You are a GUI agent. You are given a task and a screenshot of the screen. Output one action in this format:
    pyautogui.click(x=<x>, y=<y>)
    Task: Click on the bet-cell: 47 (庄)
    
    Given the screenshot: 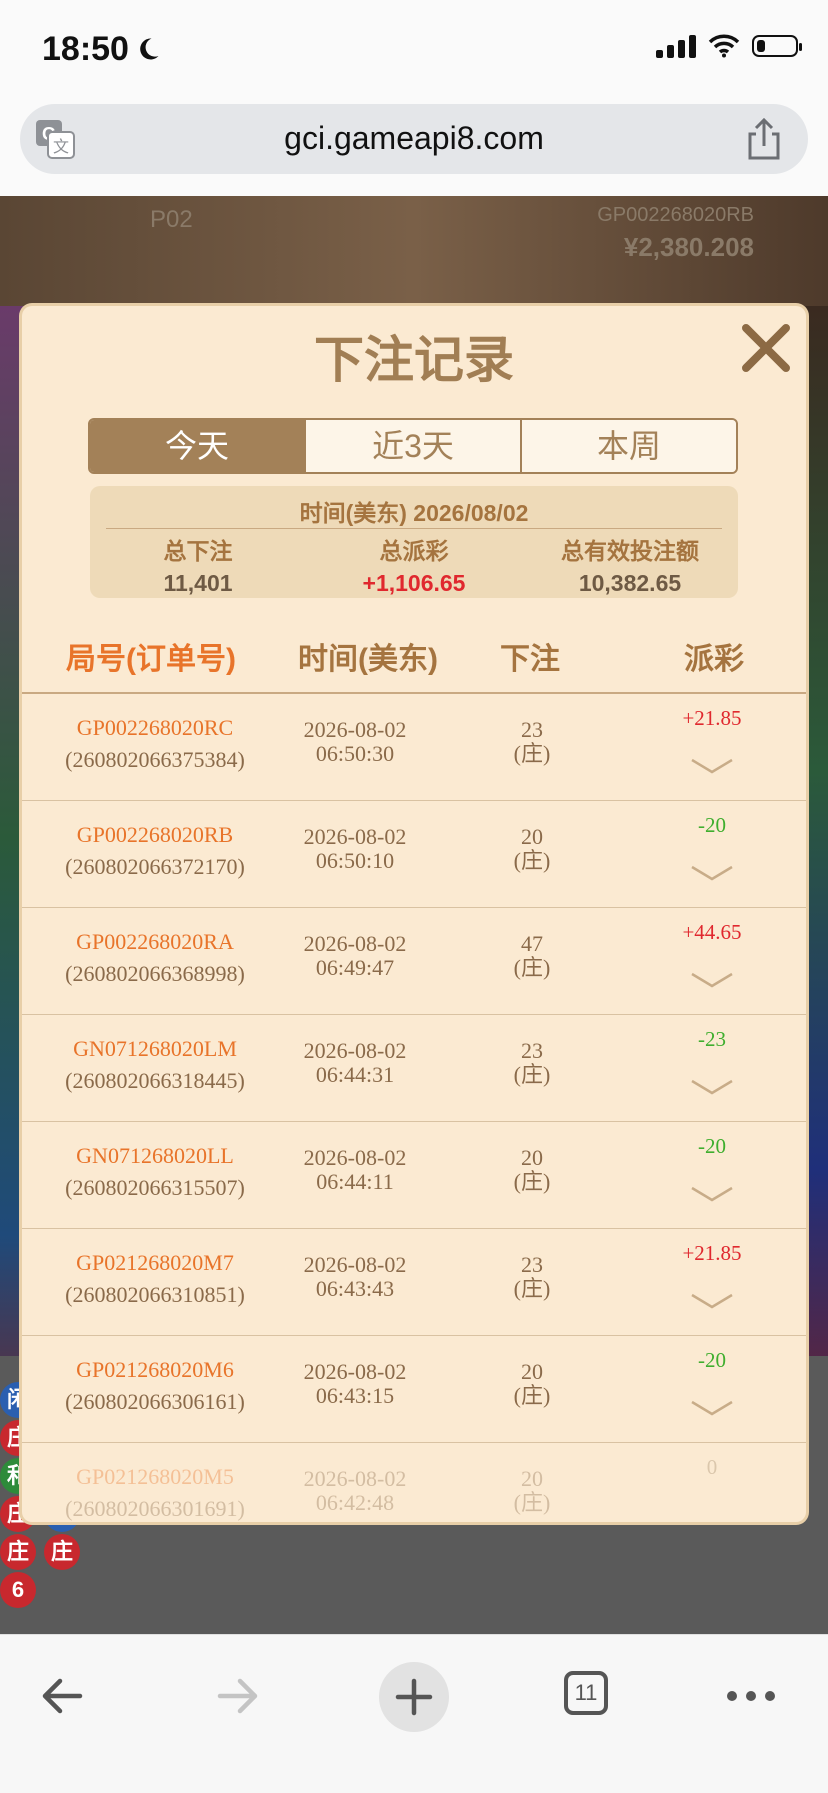 What is the action you would take?
    pyautogui.click(x=532, y=956)
    